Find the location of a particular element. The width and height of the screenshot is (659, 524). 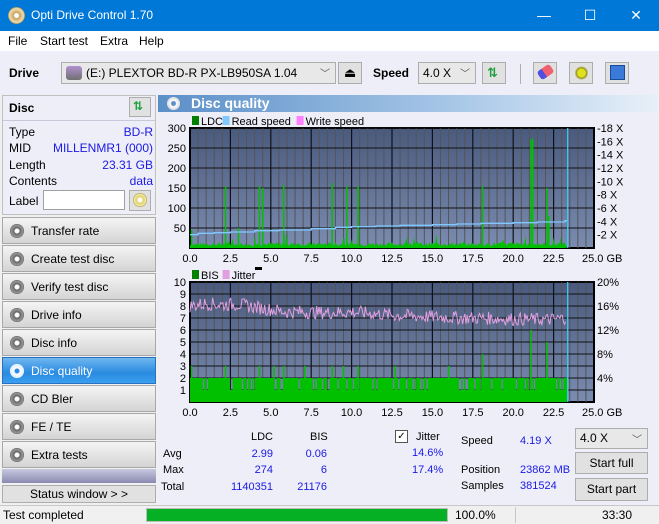

maximize-button: ☐ is located at coordinates (590, 15).